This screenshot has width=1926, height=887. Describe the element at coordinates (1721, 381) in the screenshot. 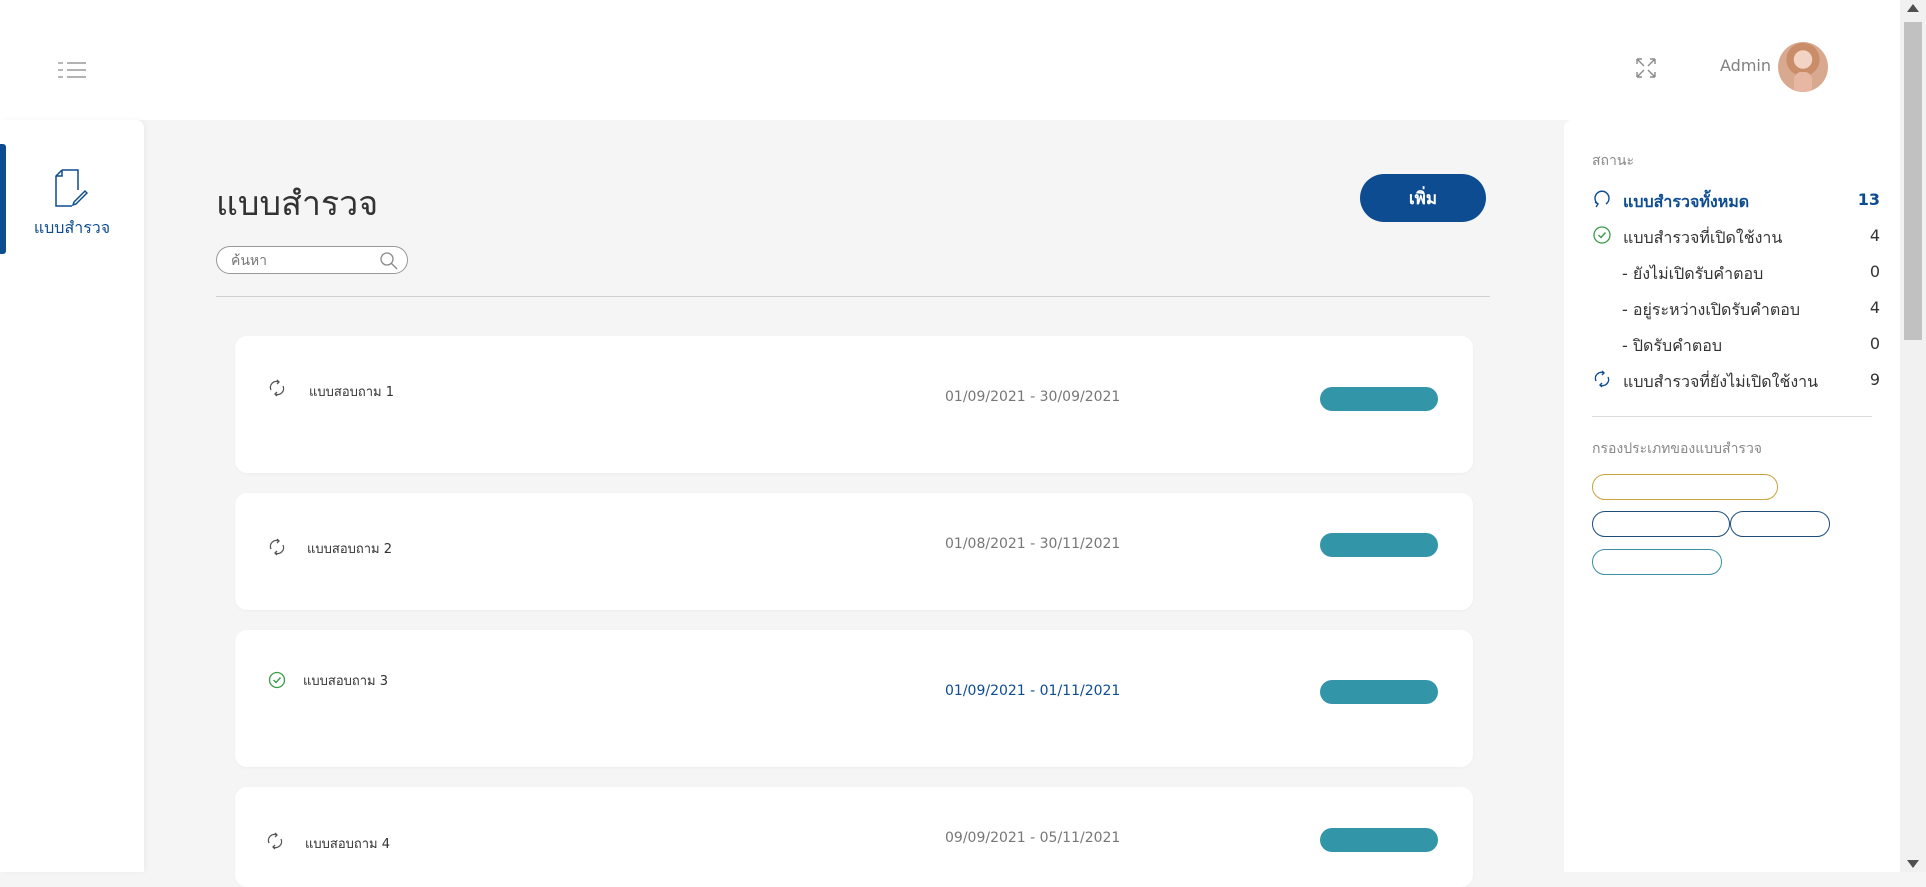

I see `status-label: แบบสำรวจที่ยังไม่เปิดใช้งาน` at that location.